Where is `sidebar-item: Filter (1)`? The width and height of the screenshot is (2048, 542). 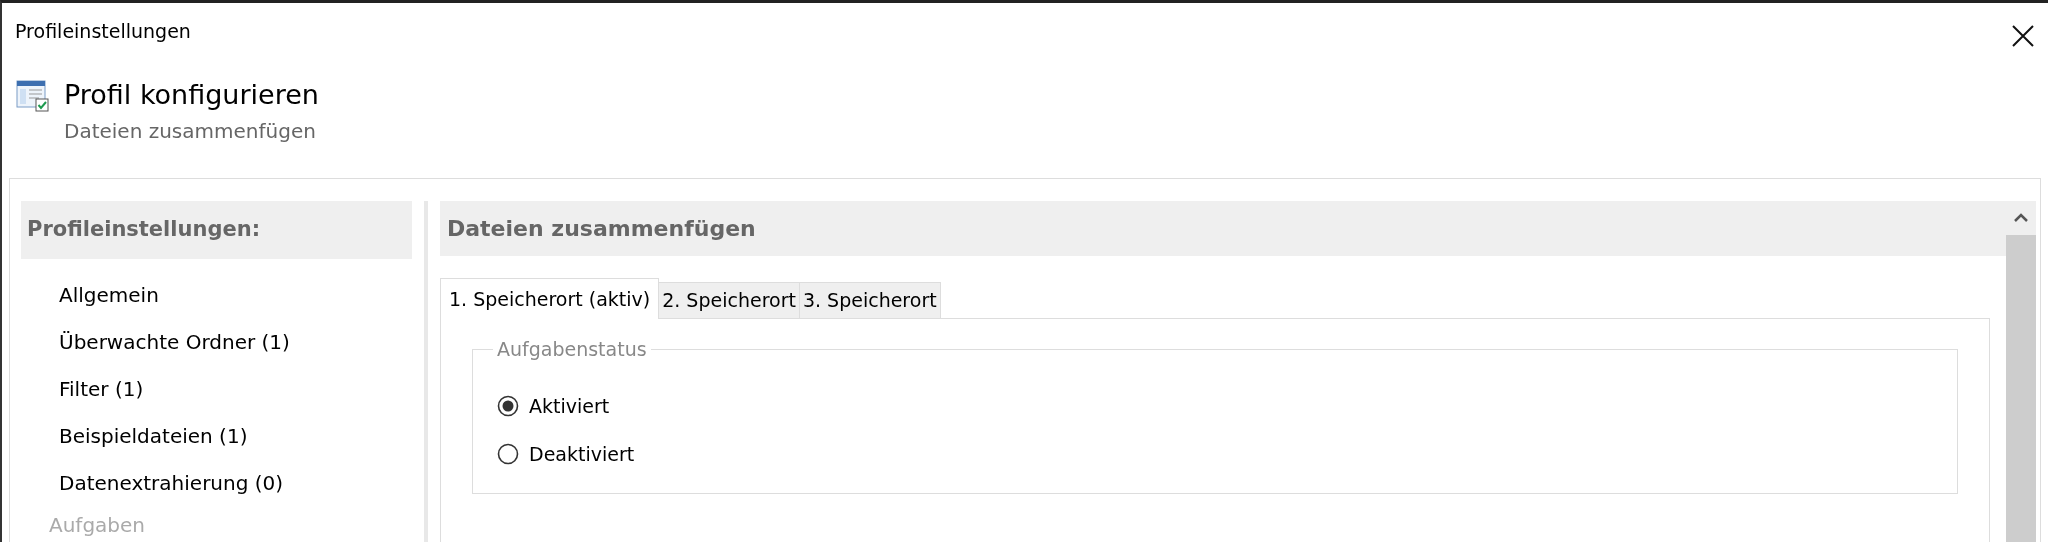
sidebar-item: Filter (1) is located at coordinates (101, 388).